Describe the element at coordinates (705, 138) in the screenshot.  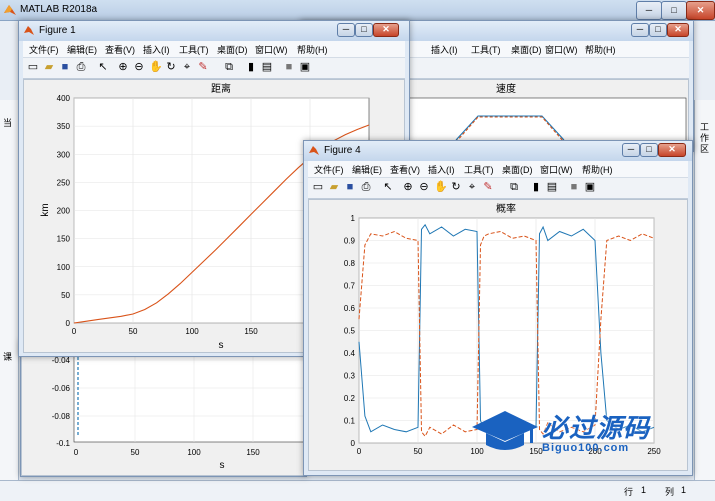
I see `workspace-side-label: 工作区` at that location.